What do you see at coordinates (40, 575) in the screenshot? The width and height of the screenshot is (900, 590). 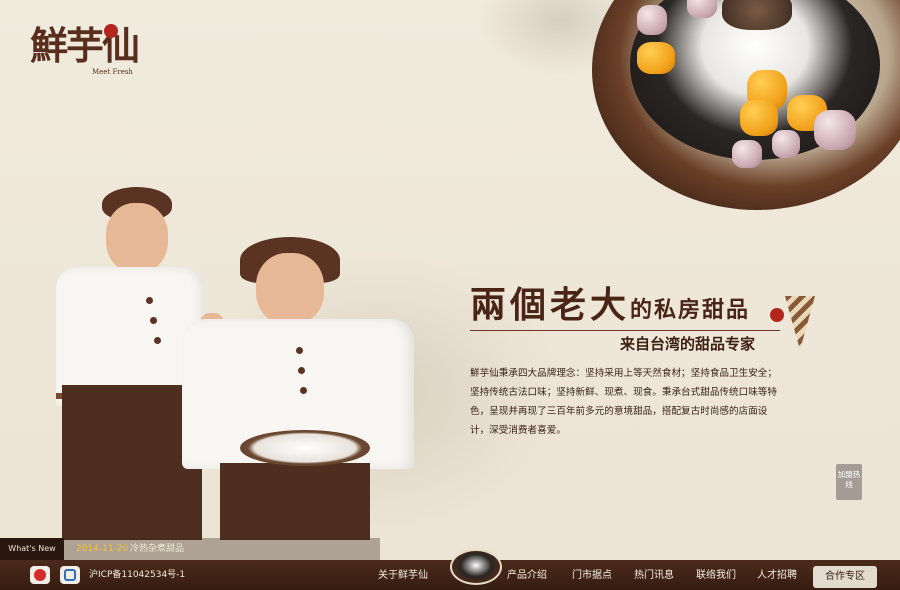 I see `sina-weibo-icon` at bounding box center [40, 575].